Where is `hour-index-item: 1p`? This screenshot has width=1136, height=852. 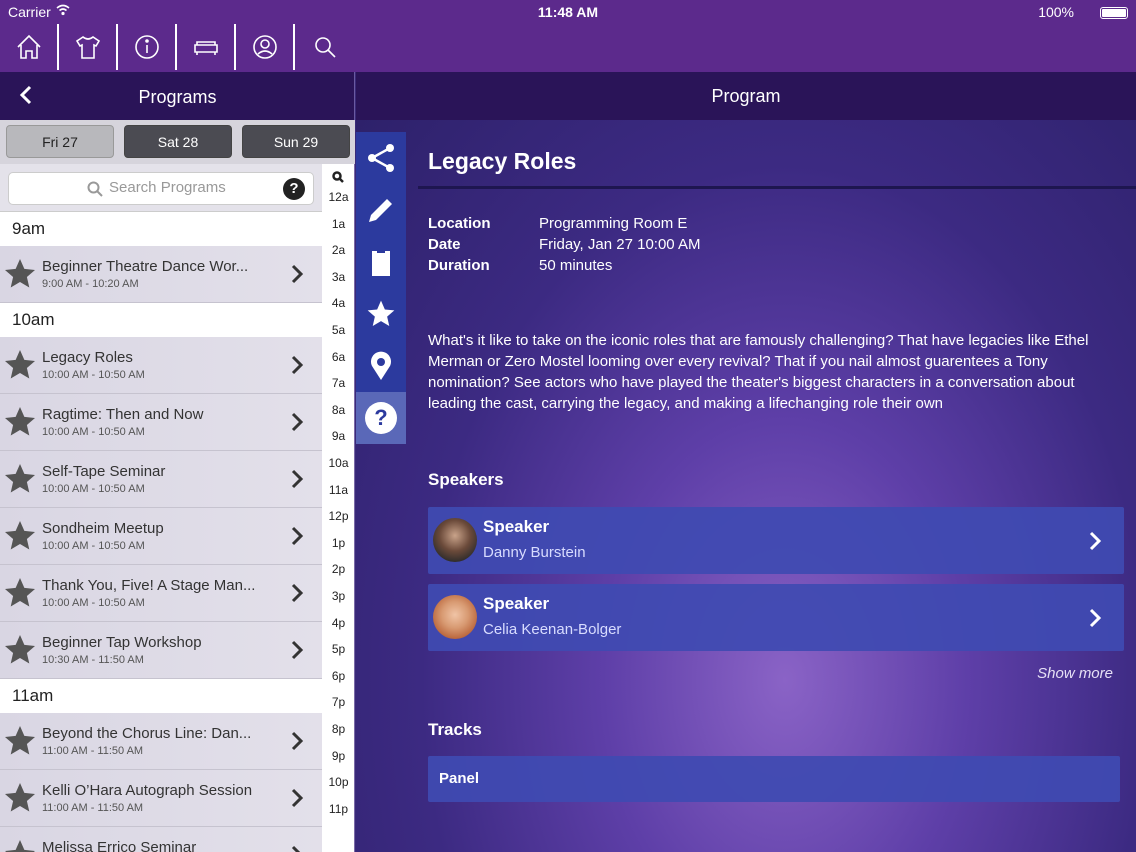 hour-index-item: 1p is located at coordinates (338, 543).